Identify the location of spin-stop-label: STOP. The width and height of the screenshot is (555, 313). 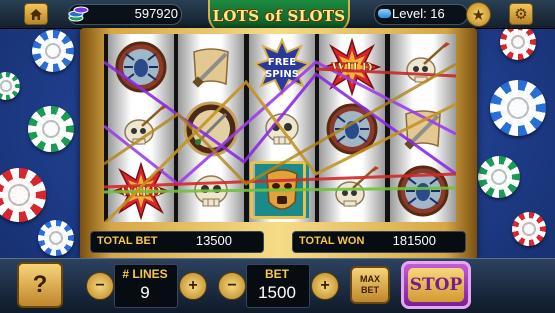
(436, 285).